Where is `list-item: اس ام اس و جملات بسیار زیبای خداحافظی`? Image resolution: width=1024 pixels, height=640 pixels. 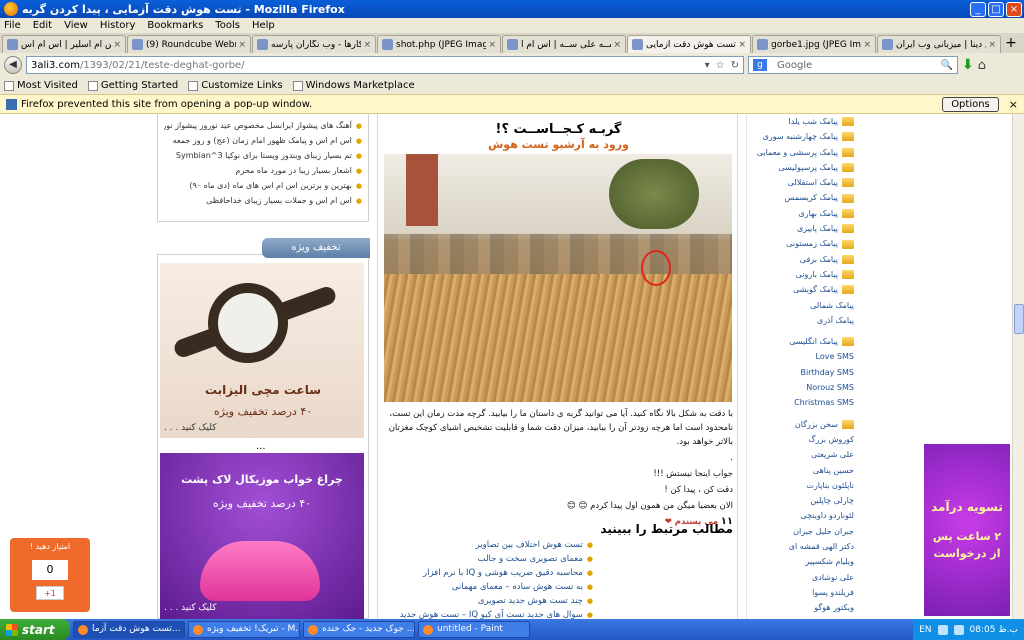 list-item: اس ام اس و جملات بسیار زیبای خداحافظی is located at coordinates (263, 200).